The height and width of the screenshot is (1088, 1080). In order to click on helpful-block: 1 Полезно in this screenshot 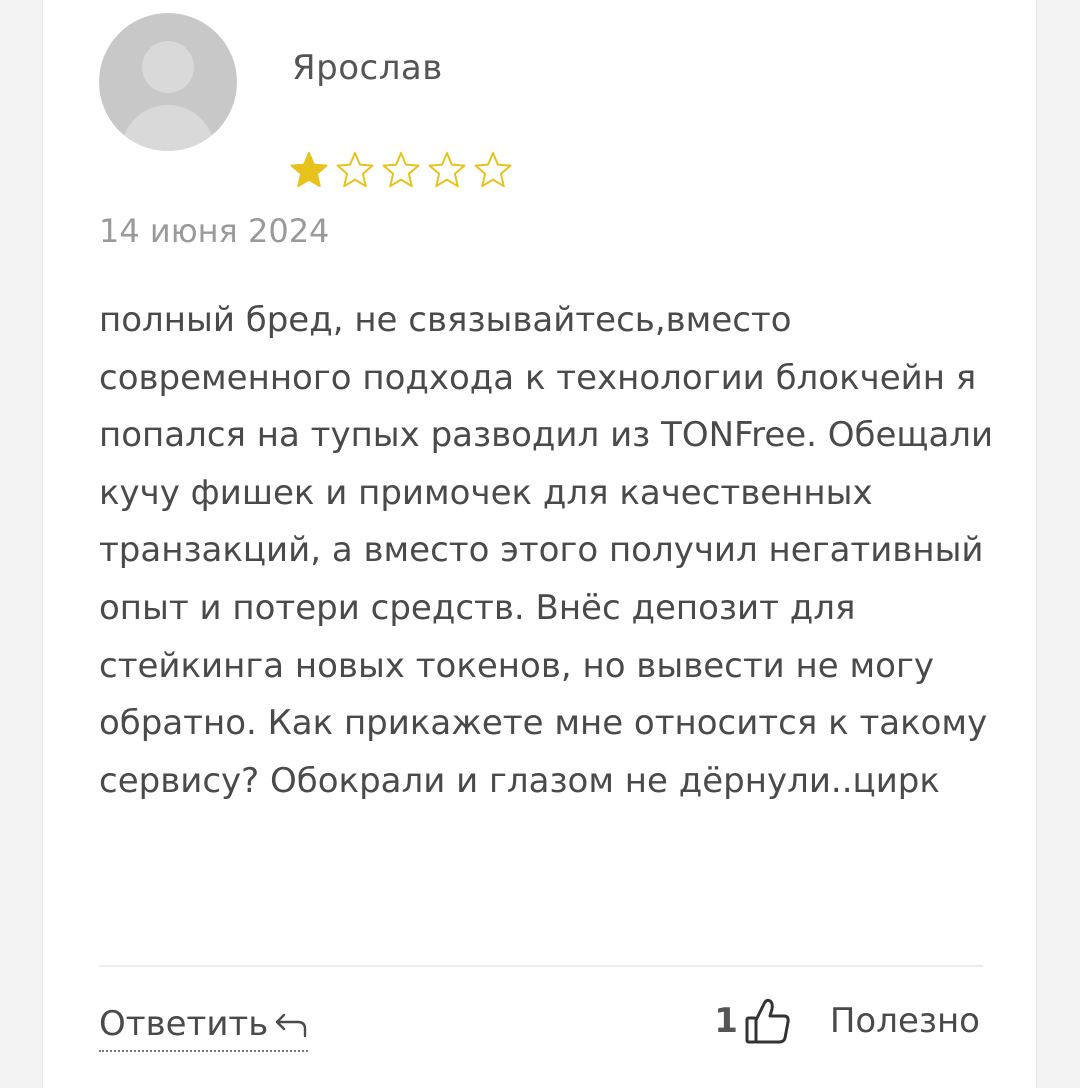, I will do `click(847, 1021)`.